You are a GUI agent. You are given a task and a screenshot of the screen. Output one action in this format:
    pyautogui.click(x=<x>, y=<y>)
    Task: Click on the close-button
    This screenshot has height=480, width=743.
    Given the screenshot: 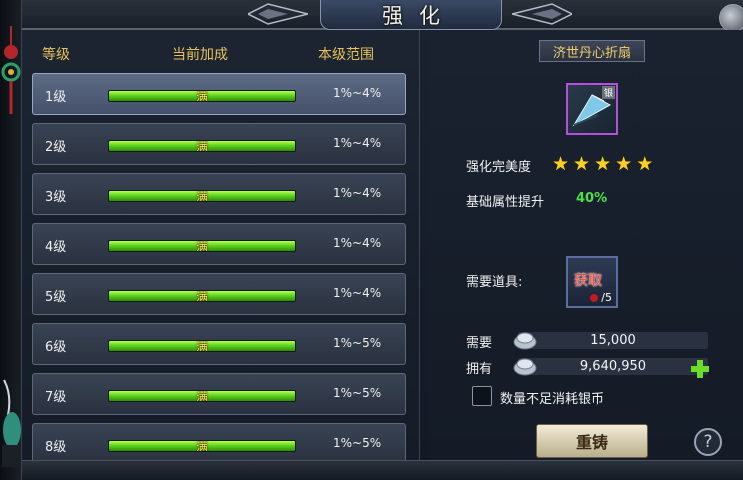 What is the action you would take?
    pyautogui.click(x=731, y=18)
    